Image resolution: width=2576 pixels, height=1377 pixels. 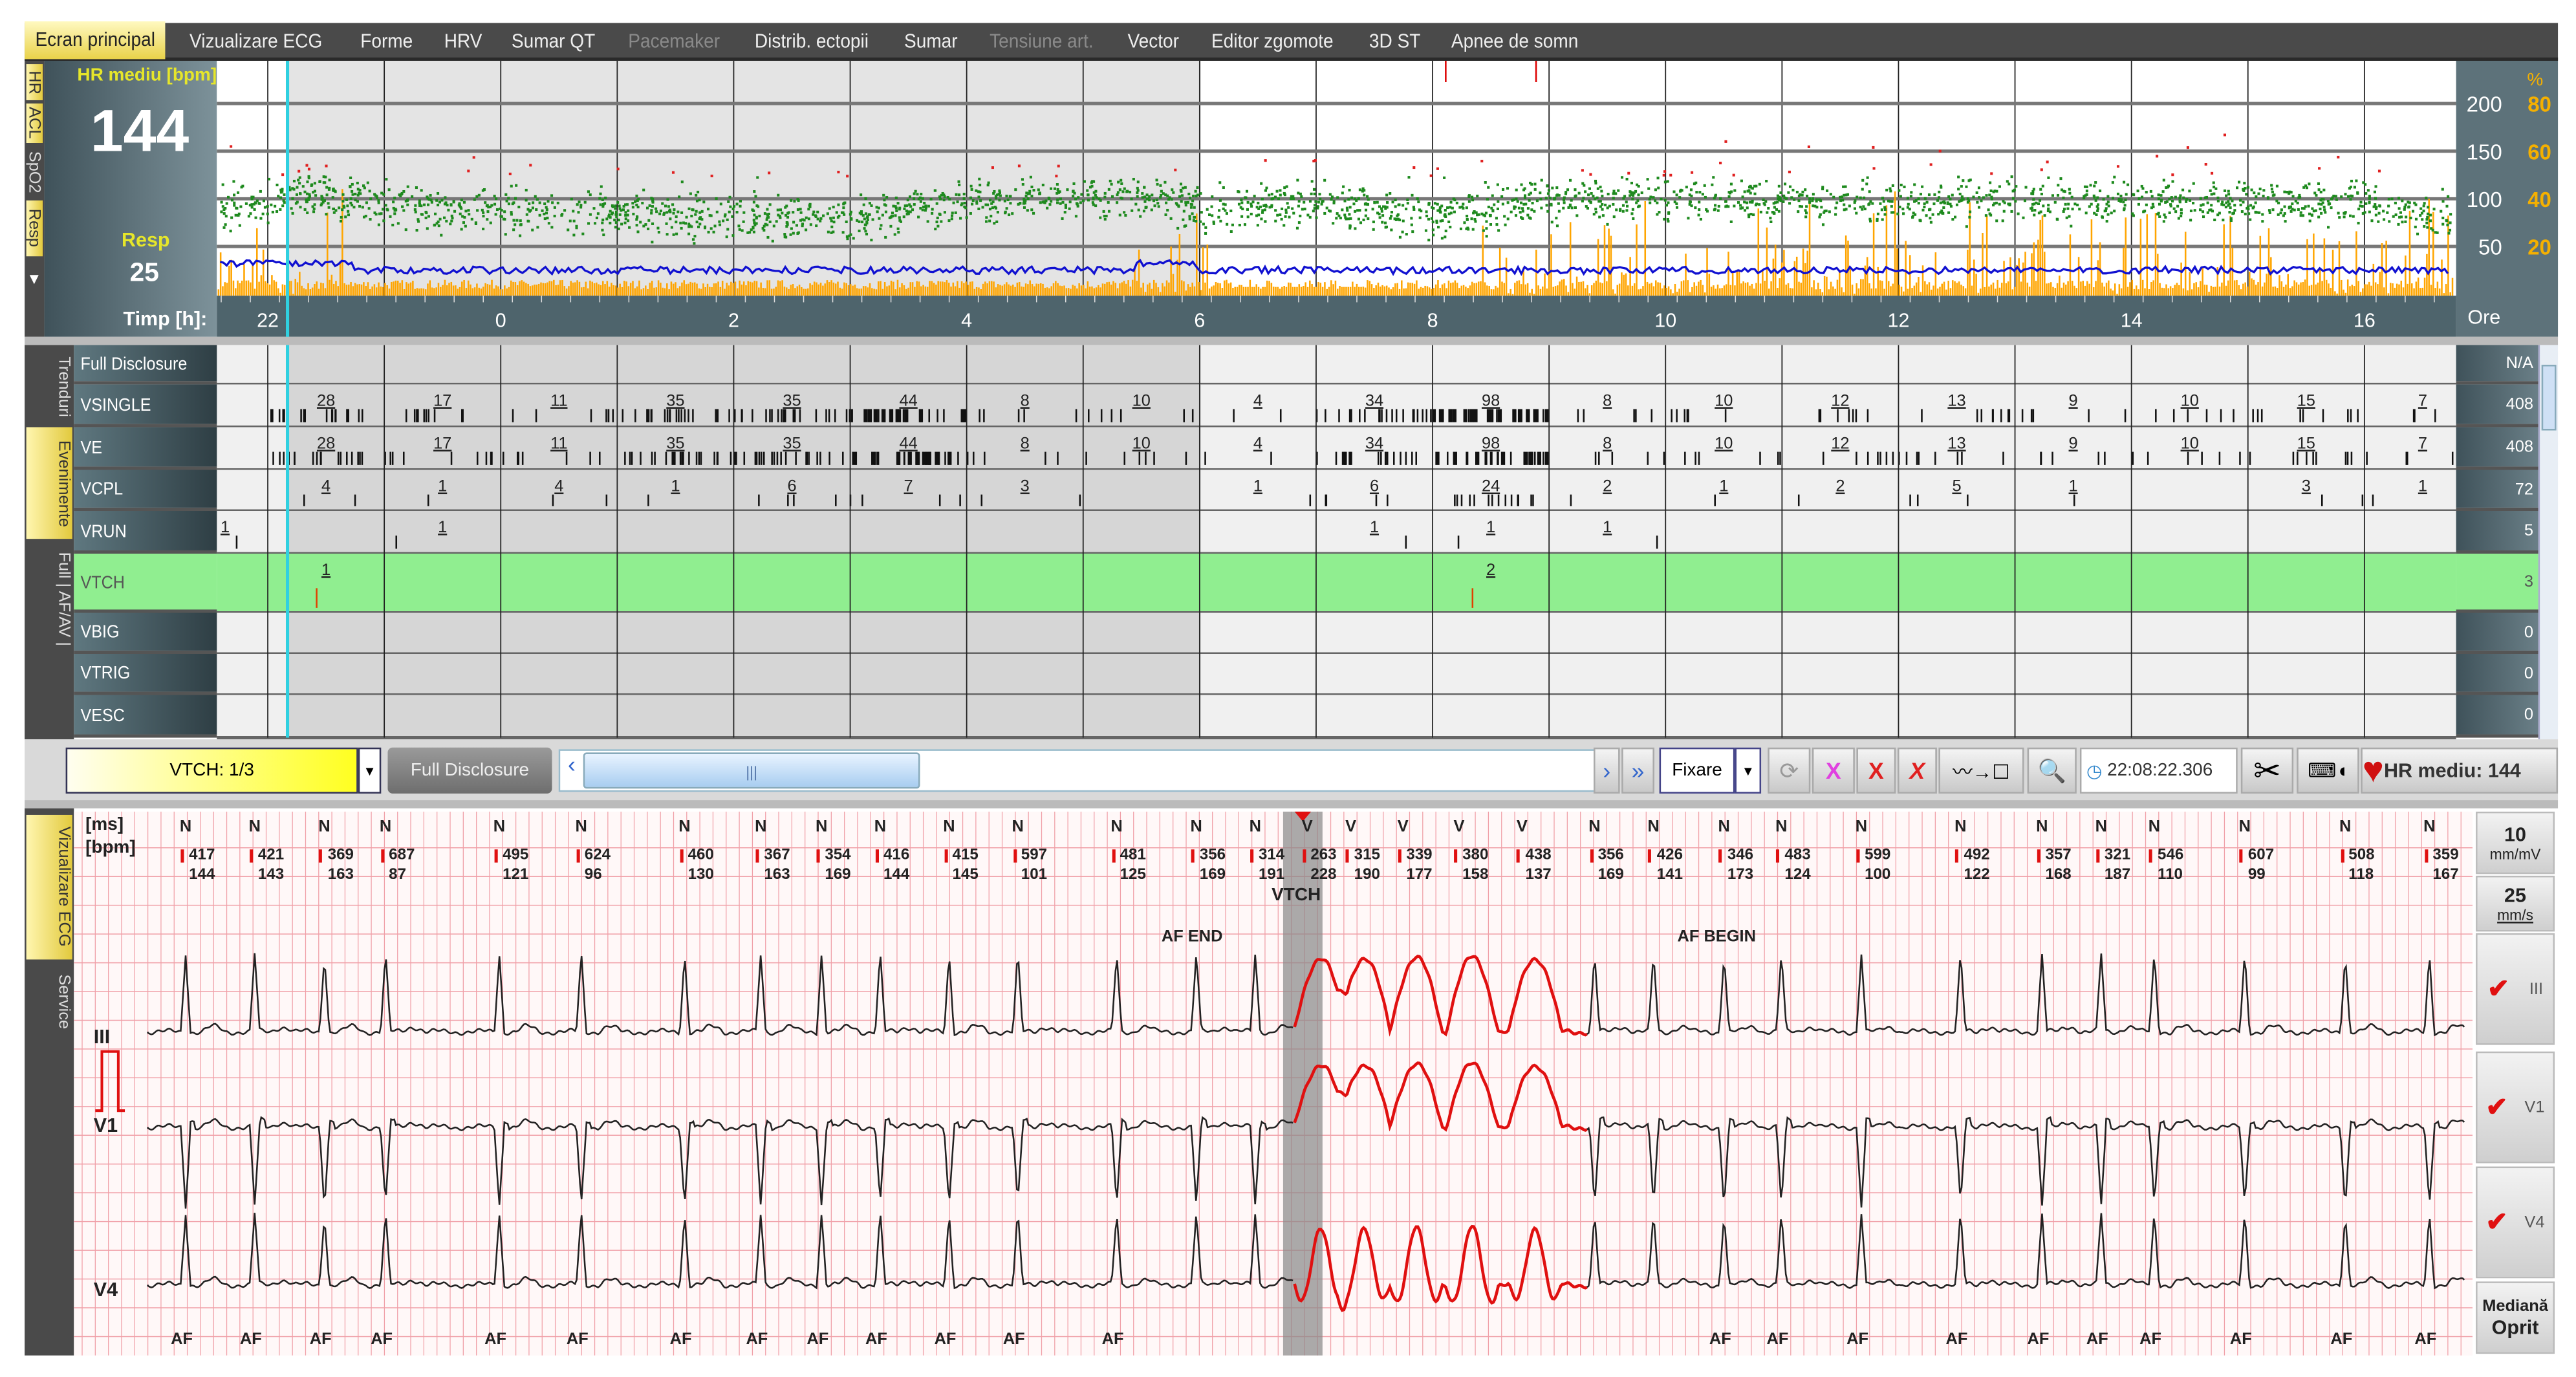 What do you see at coordinates (2445, 874) in the screenshot?
I see `heart-rate: 167` at bounding box center [2445, 874].